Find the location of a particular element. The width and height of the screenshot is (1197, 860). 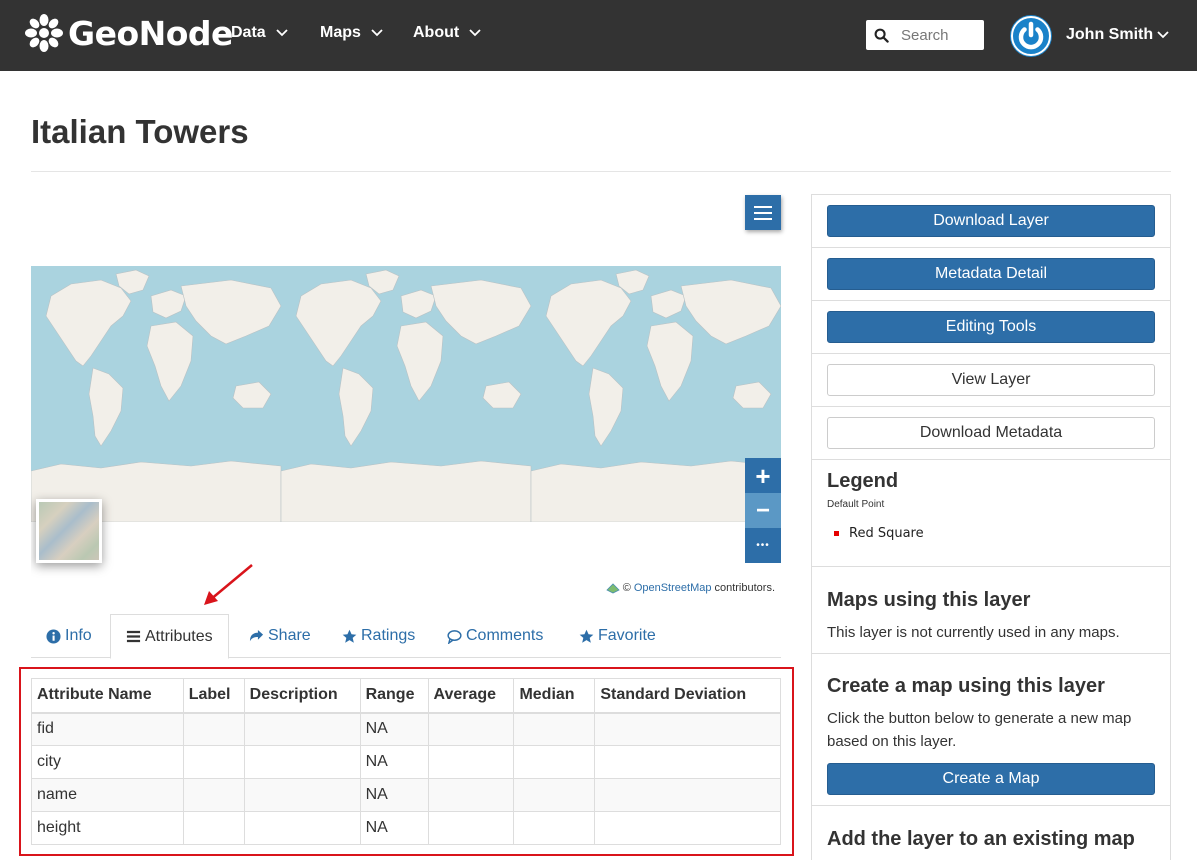

map-menu-button is located at coordinates (763, 212).